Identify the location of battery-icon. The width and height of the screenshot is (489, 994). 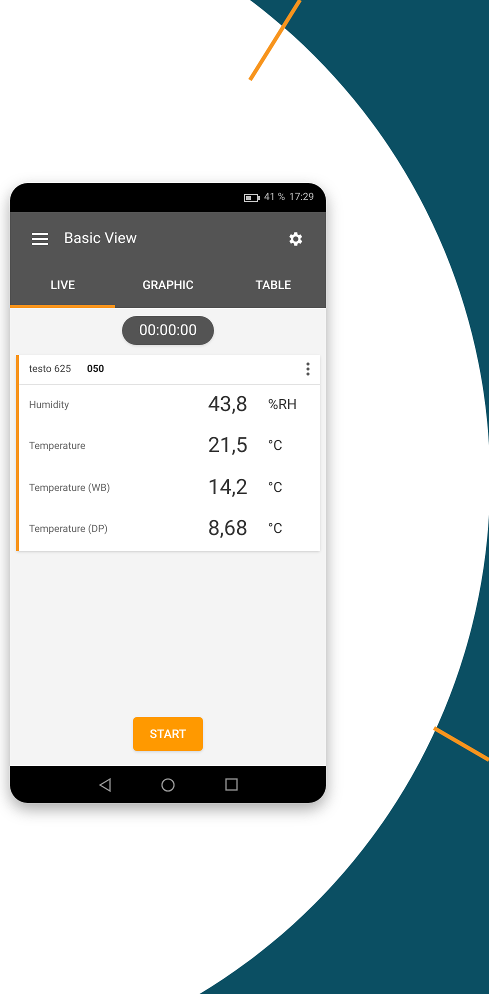
(252, 198).